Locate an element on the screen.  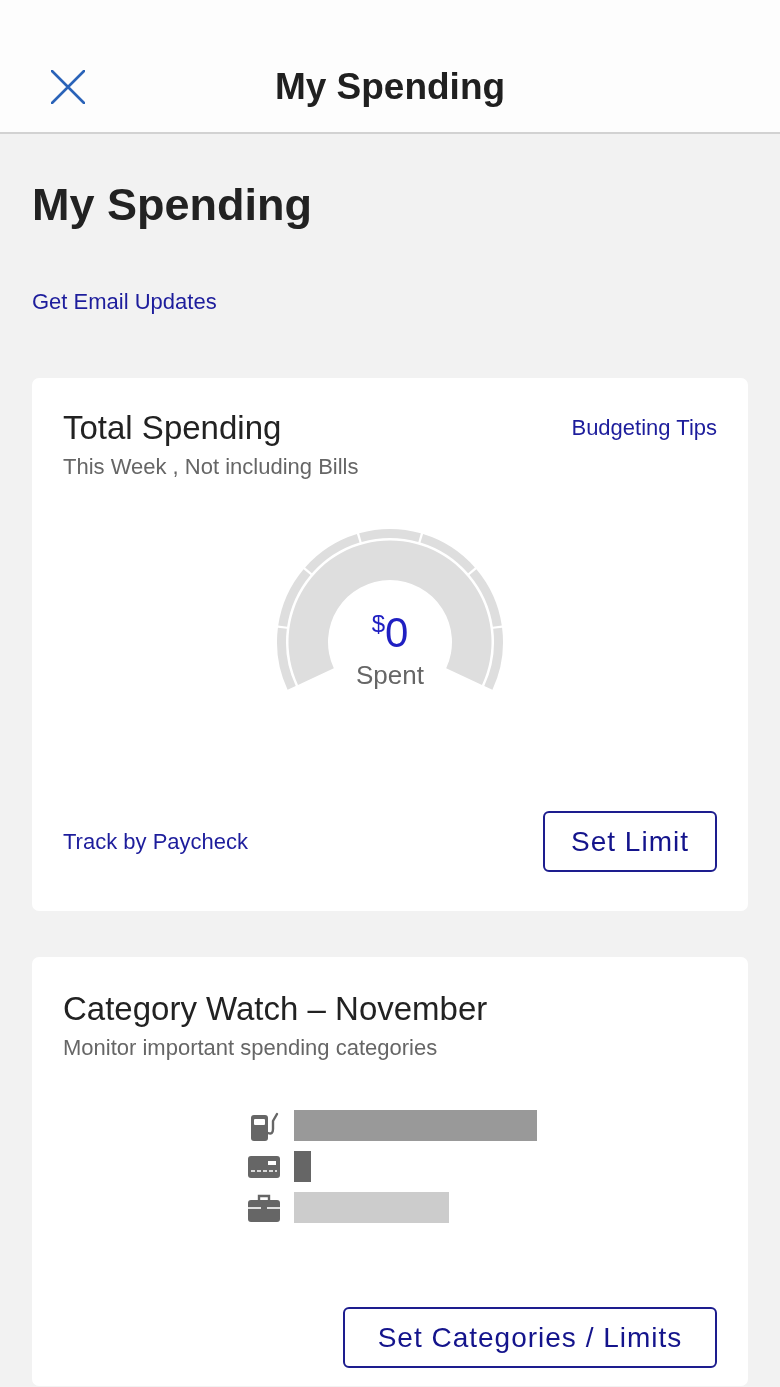
budgeting-tips-link: Budgeting Tips is located at coordinates (644, 428).